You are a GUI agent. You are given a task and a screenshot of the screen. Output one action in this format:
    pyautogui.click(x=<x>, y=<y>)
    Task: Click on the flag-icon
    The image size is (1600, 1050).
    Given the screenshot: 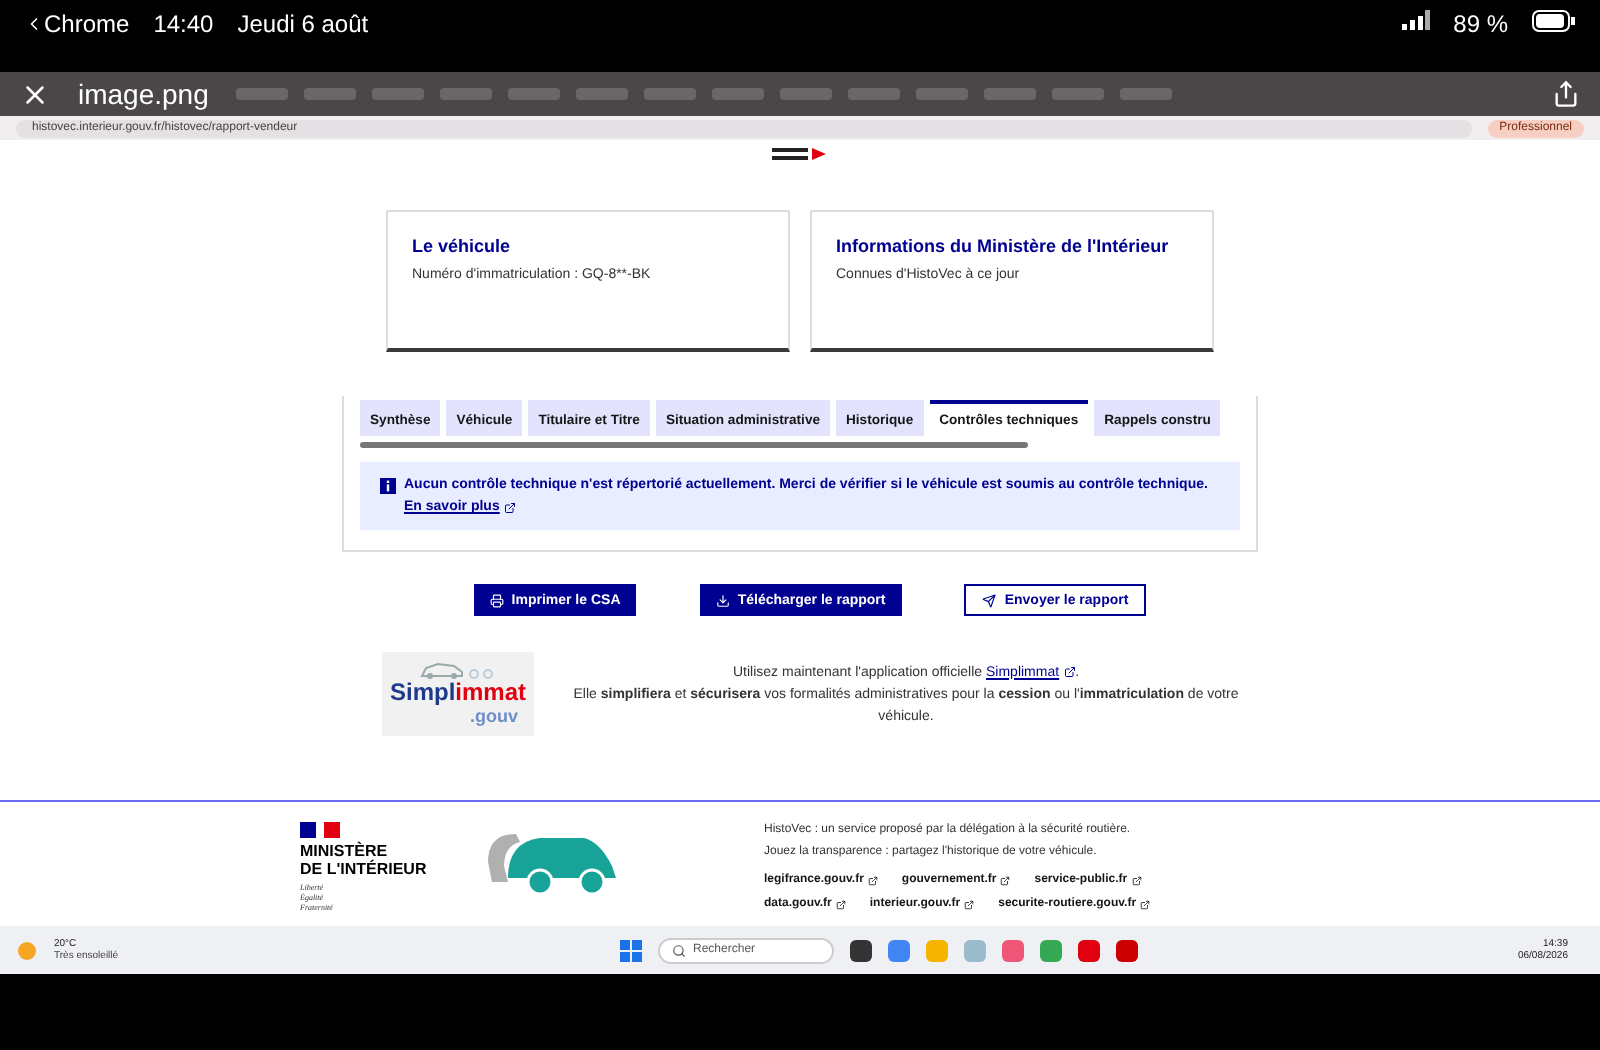 What is the action you would take?
    pyautogui.click(x=320, y=830)
    